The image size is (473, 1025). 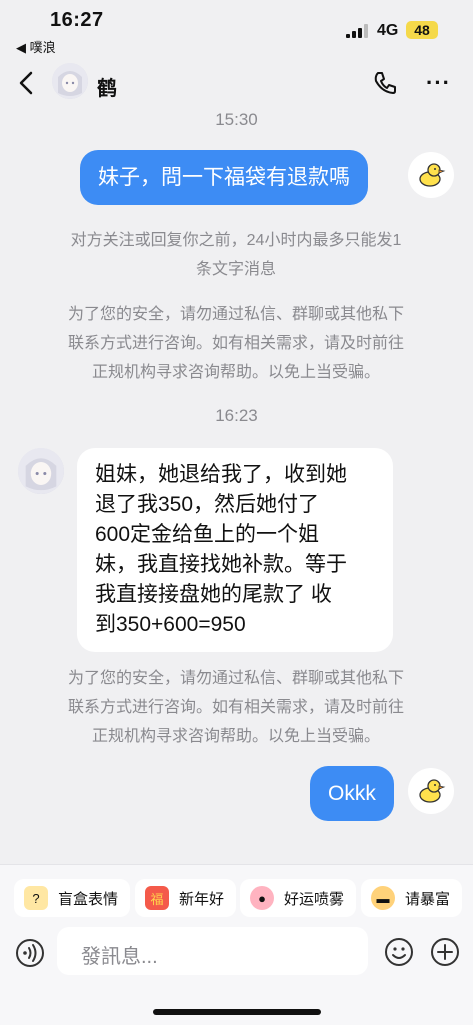 What do you see at coordinates (445, 952) in the screenshot?
I see `plus-icon` at bounding box center [445, 952].